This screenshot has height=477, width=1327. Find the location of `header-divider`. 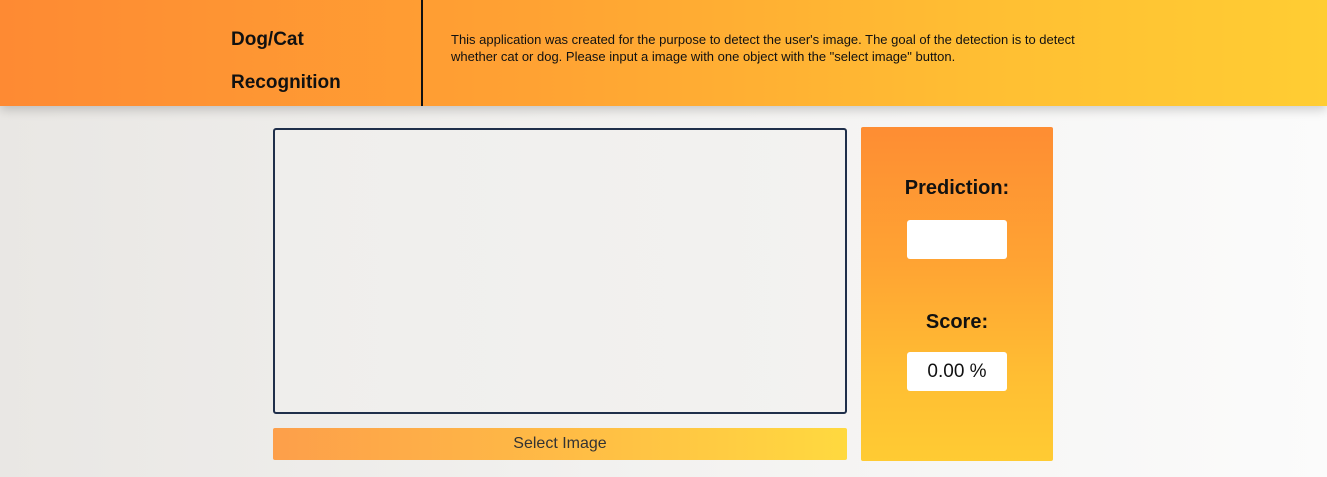

header-divider is located at coordinates (422, 53).